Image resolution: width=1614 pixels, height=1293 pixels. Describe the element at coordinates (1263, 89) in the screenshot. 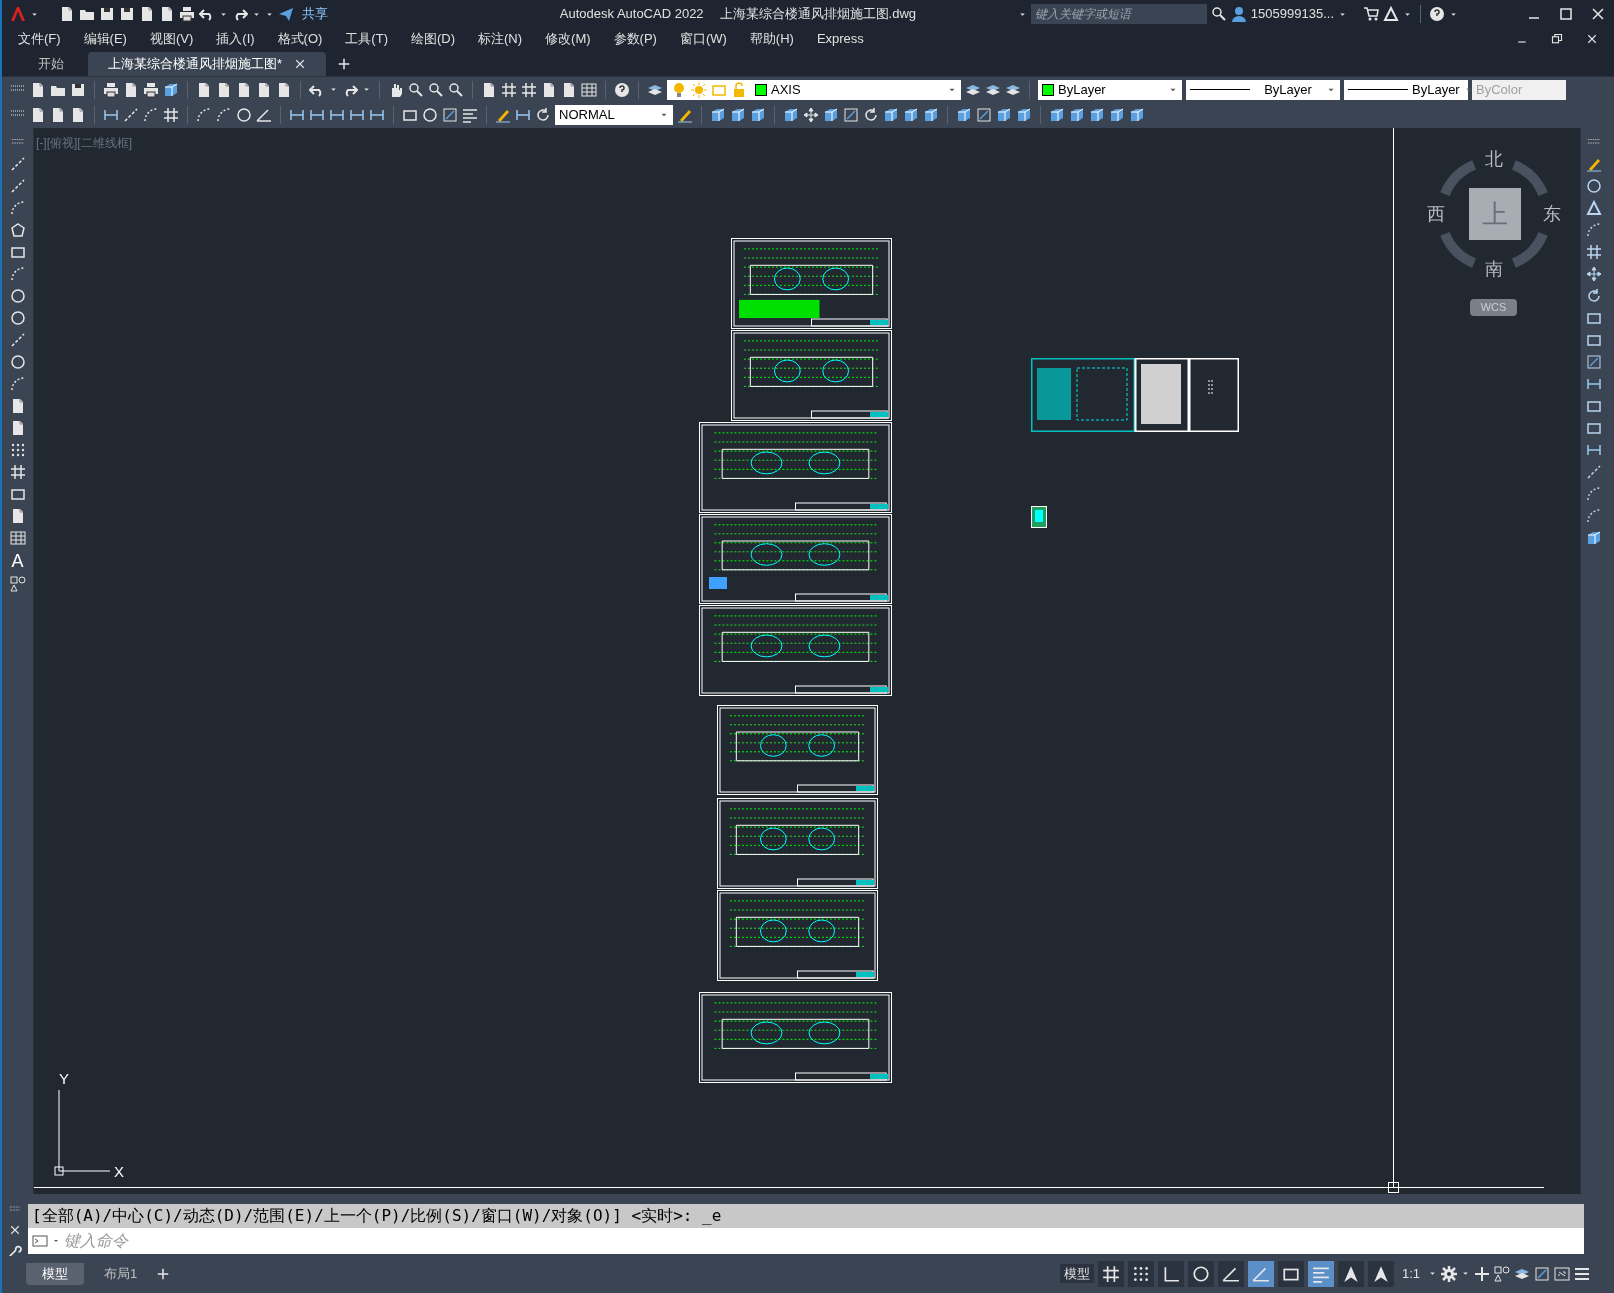

I see `linetype-dropdown: ByLayer` at that location.